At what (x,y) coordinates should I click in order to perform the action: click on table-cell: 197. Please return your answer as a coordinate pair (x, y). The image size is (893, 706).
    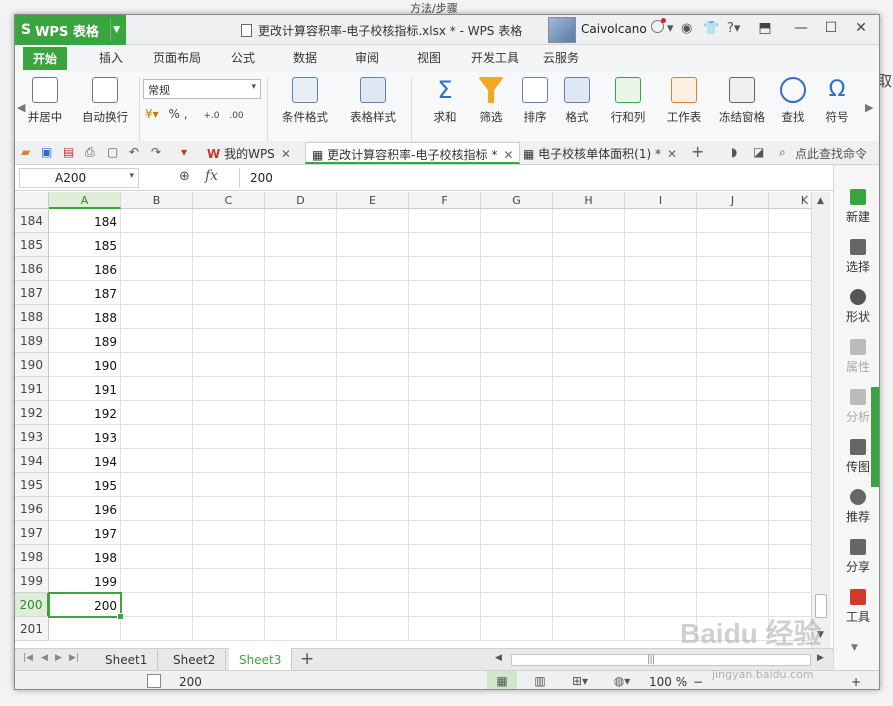
    Looking at the image, I should click on (85, 533).